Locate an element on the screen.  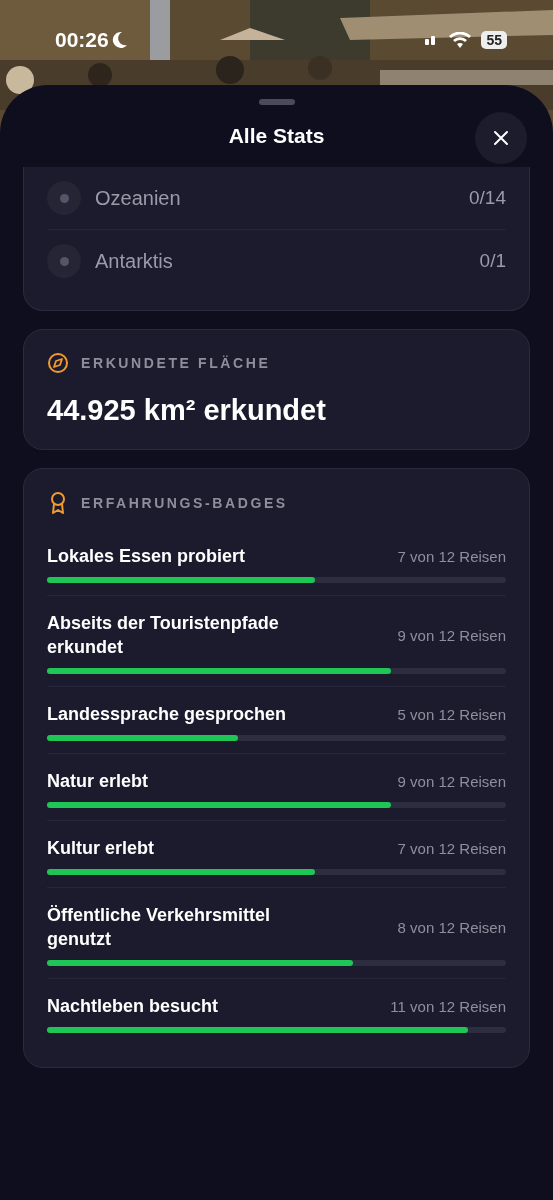
wifi-icon is located at coordinates (460, 40).